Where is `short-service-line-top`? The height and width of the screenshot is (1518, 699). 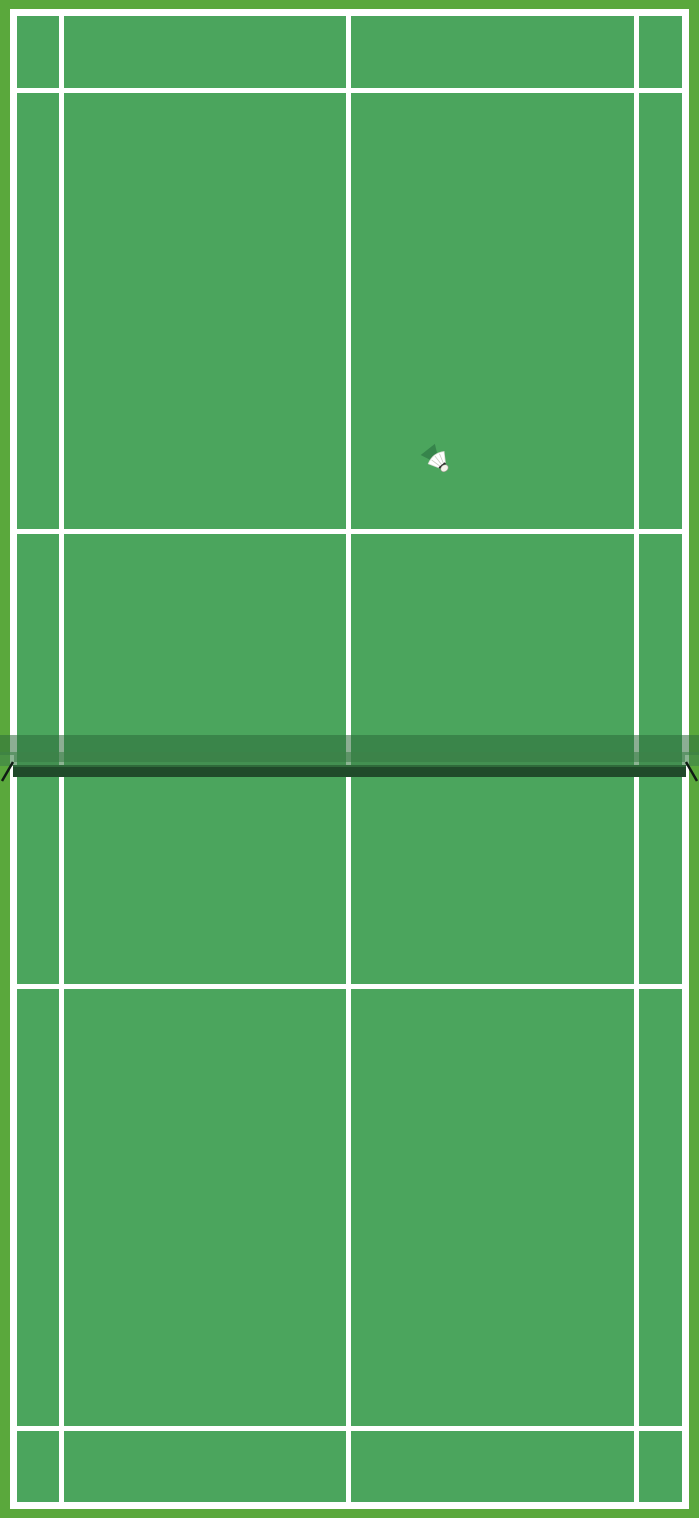
short-service-line-top is located at coordinates (349, 531).